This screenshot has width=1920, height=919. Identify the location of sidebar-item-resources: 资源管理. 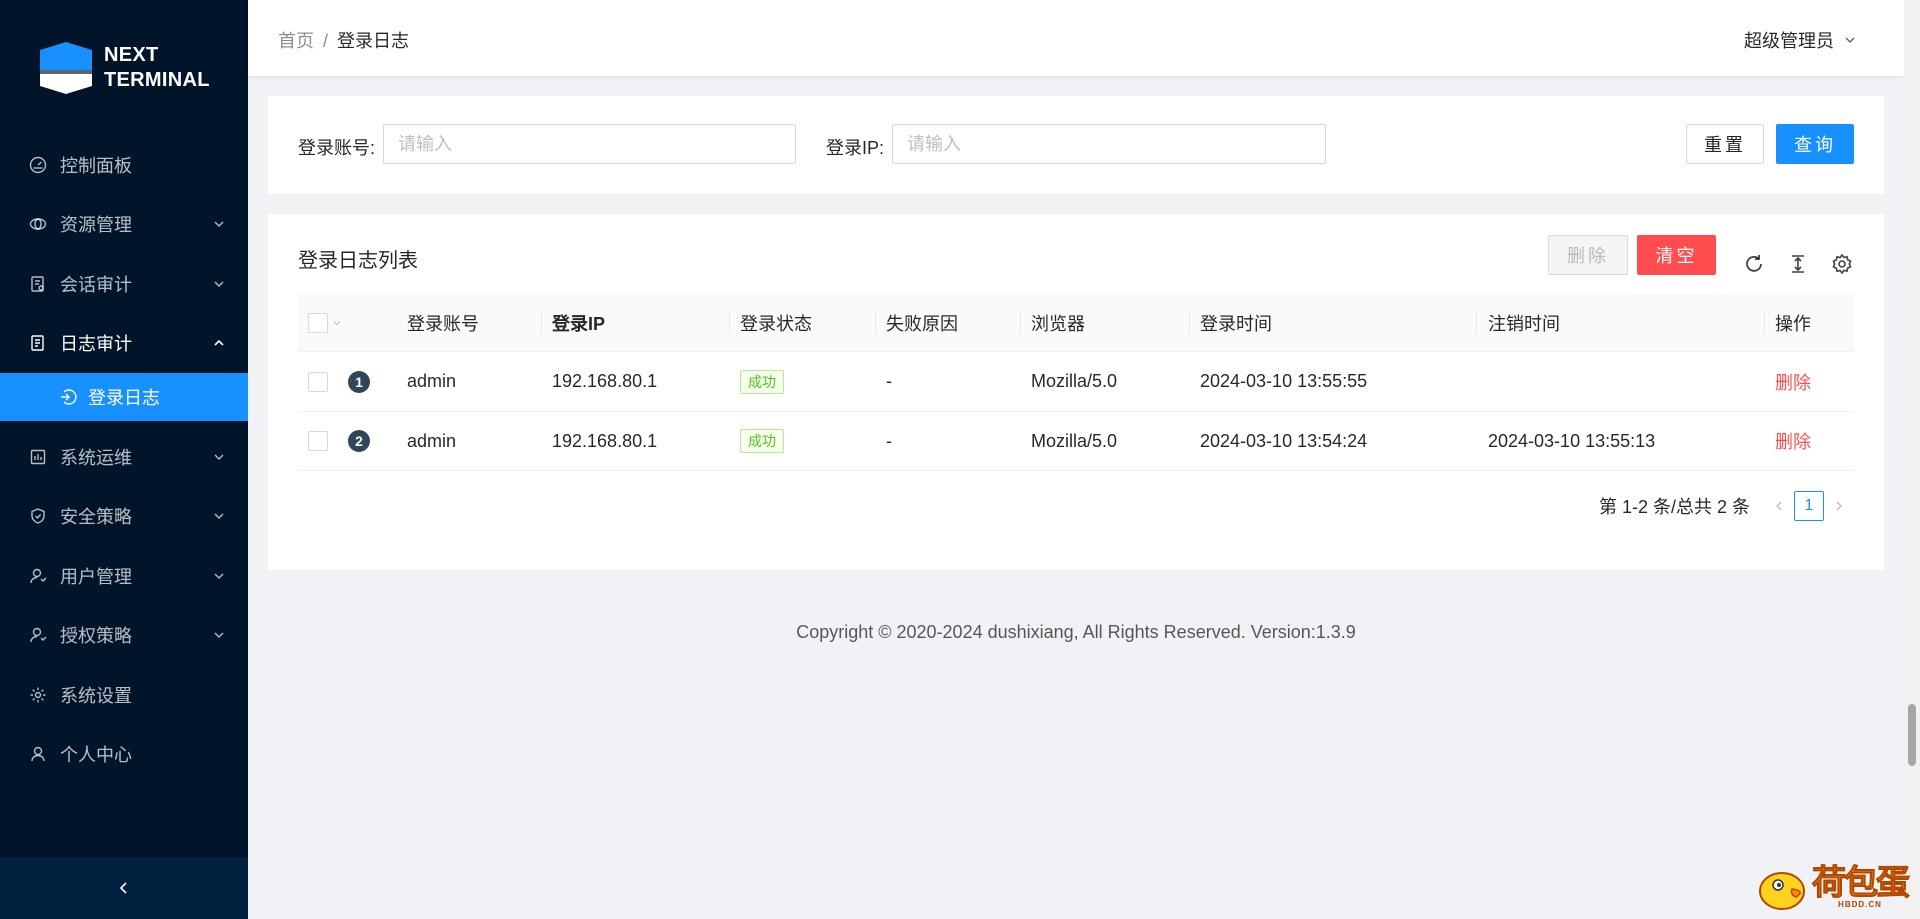
(124, 225).